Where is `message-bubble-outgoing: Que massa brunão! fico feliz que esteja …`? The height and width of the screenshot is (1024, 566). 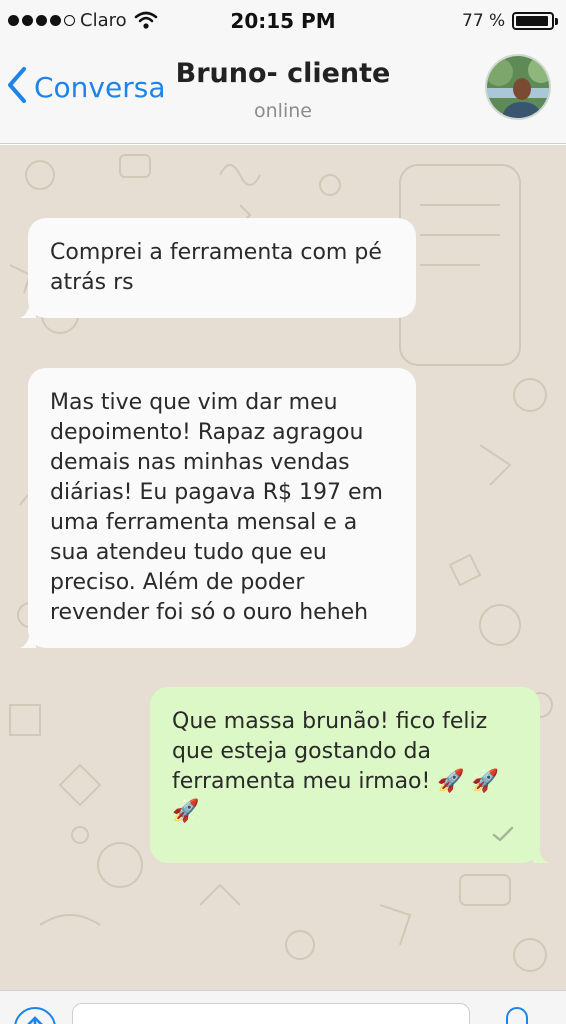
message-bubble-outgoing: Que massa brunão! fico feliz que esteja … is located at coordinates (349, 775).